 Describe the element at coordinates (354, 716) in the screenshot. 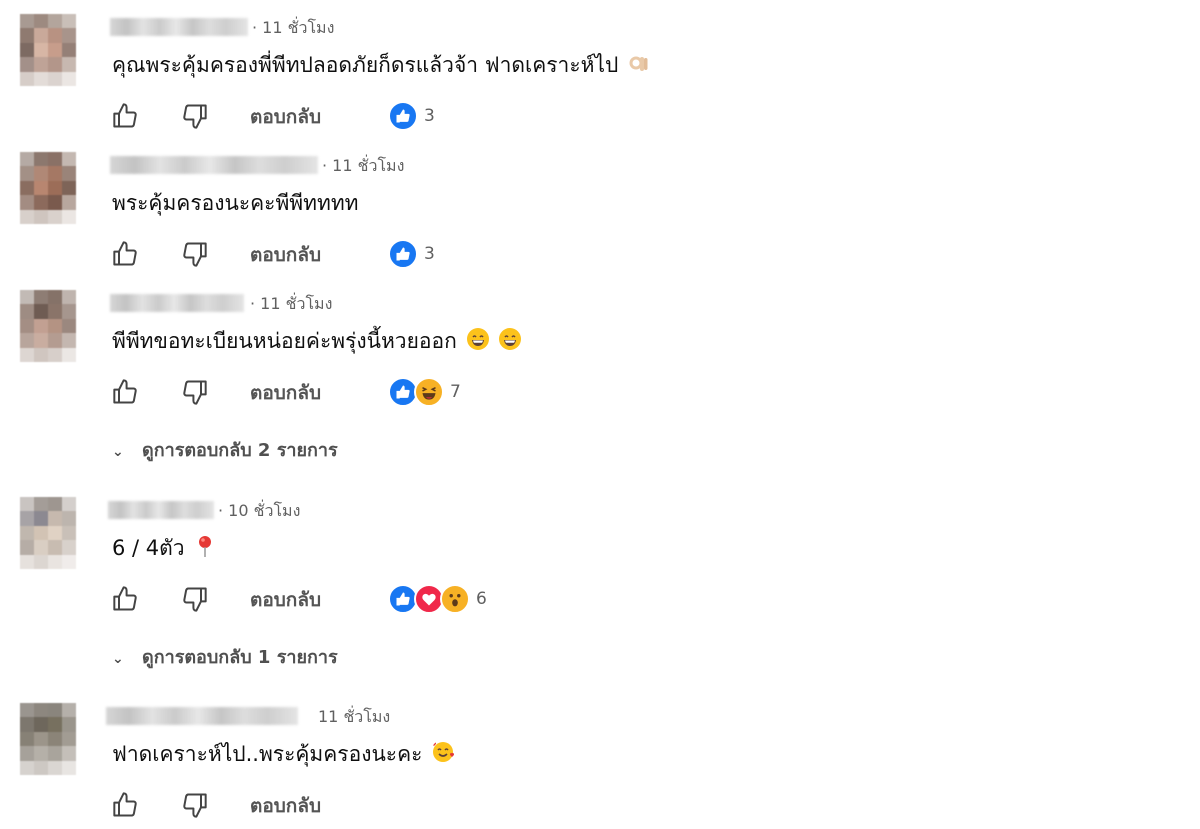

I see `comment-time: 11 ชั่วโมง` at that location.